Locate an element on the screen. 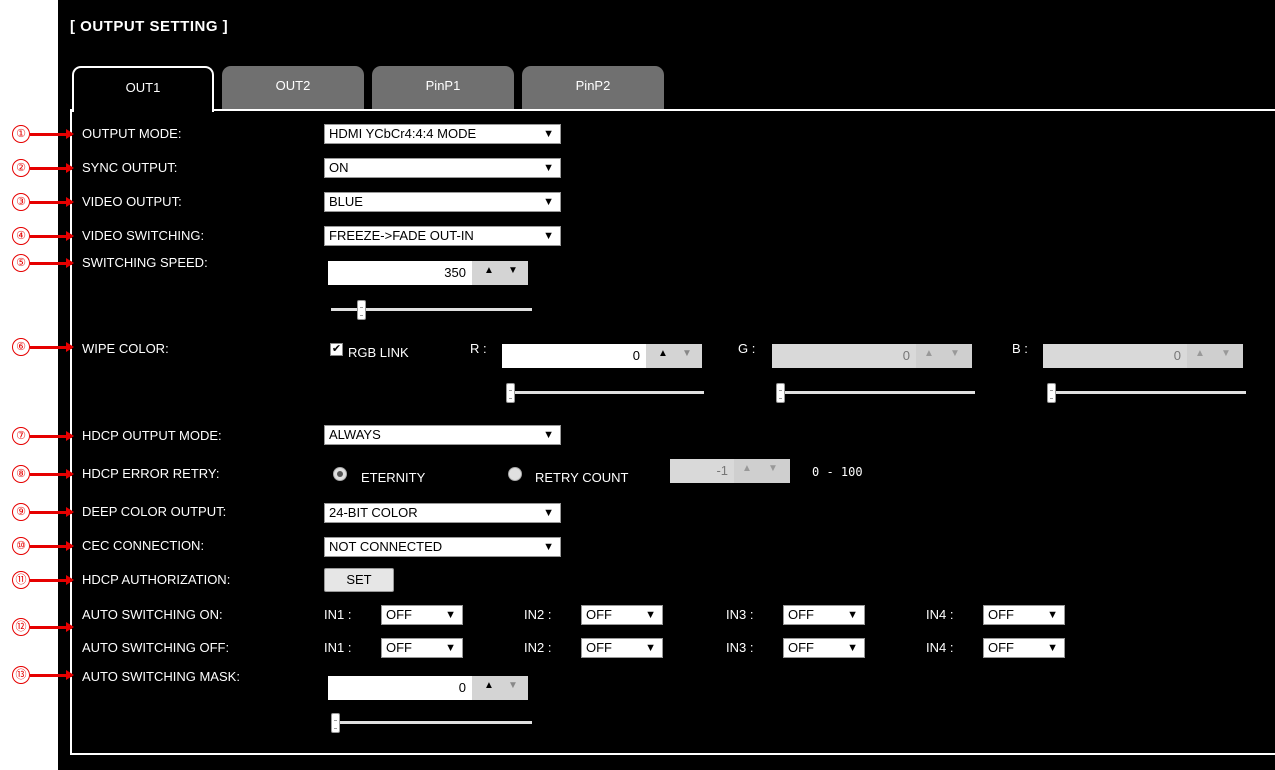 This screenshot has width=1275, height=770. auto-off-in2-select: OFF ▼ is located at coordinates (622, 648).